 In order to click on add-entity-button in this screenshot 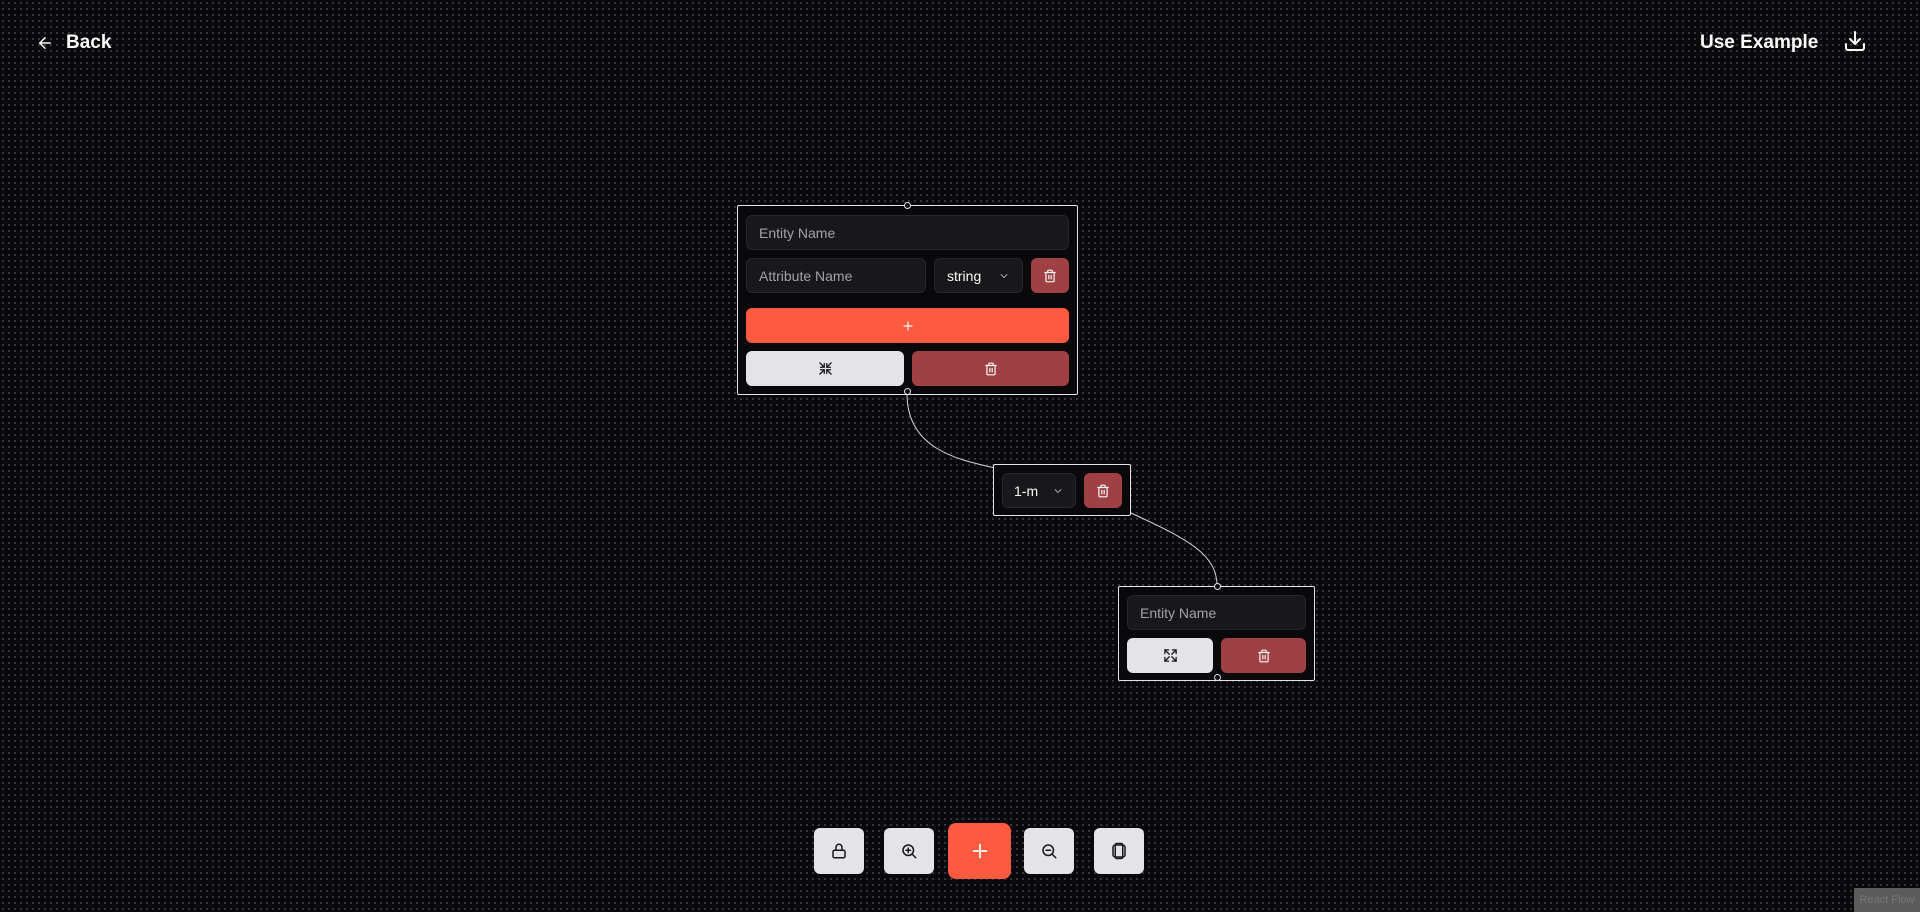, I will do `click(979, 851)`.